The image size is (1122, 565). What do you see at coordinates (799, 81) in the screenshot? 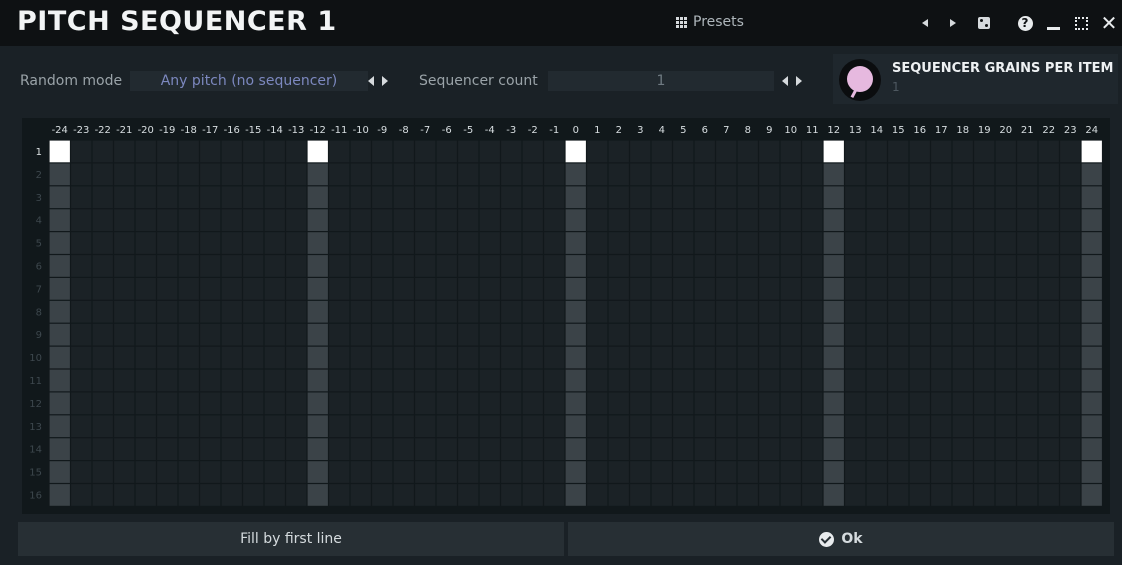
I see `sequencer-count-next-icon` at bounding box center [799, 81].